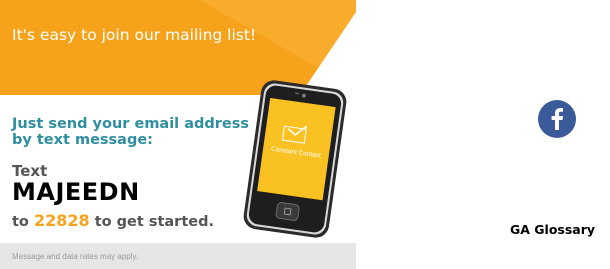 Image resolution: width=610 pixels, height=269 pixels. Describe the element at coordinates (552, 229) in the screenshot. I see `ga-glossary-link: GA Glossary` at that location.